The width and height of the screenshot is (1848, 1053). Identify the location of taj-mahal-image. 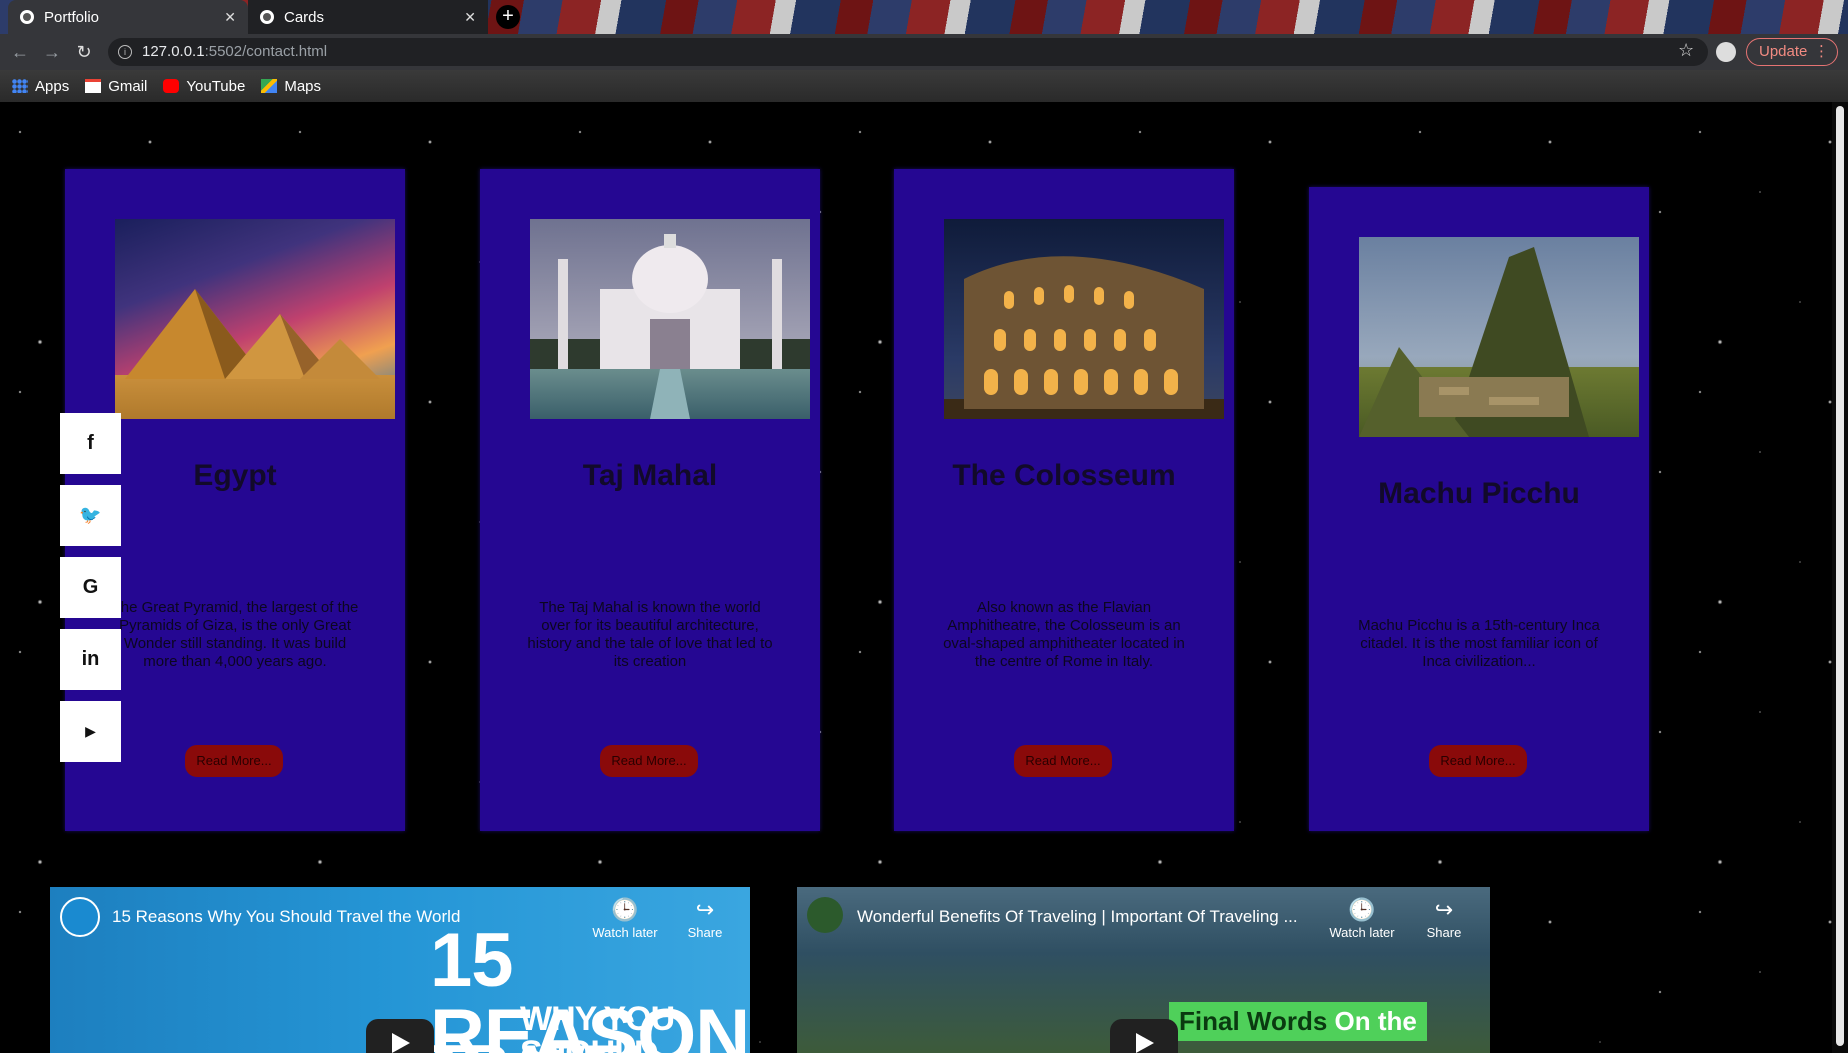
(670, 319).